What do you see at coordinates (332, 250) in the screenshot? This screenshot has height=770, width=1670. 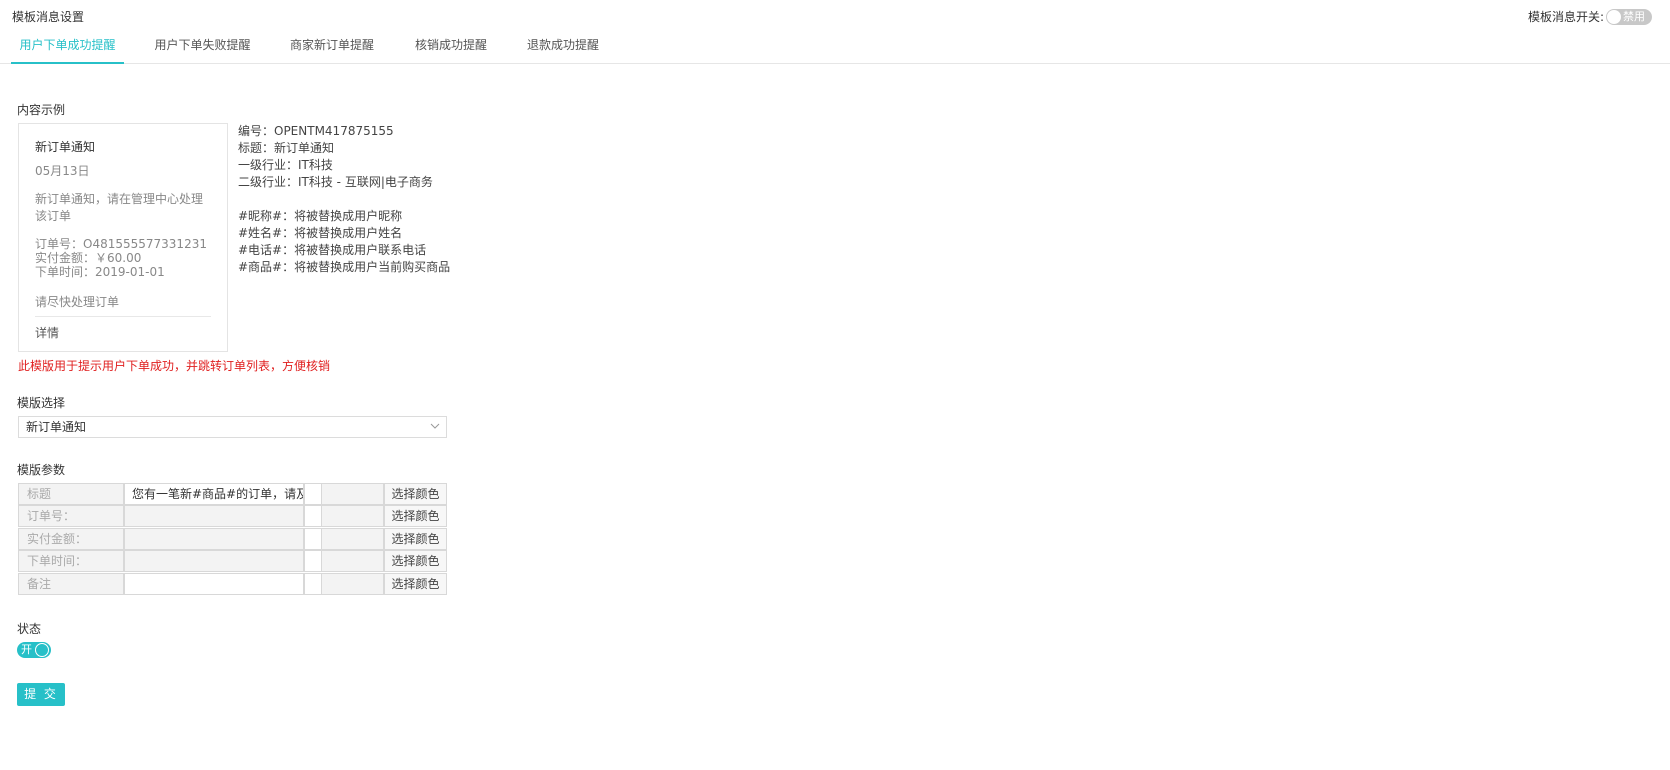 I see `placeholder-phone: #电话#：将被替换成用户联系电话` at bounding box center [332, 250].